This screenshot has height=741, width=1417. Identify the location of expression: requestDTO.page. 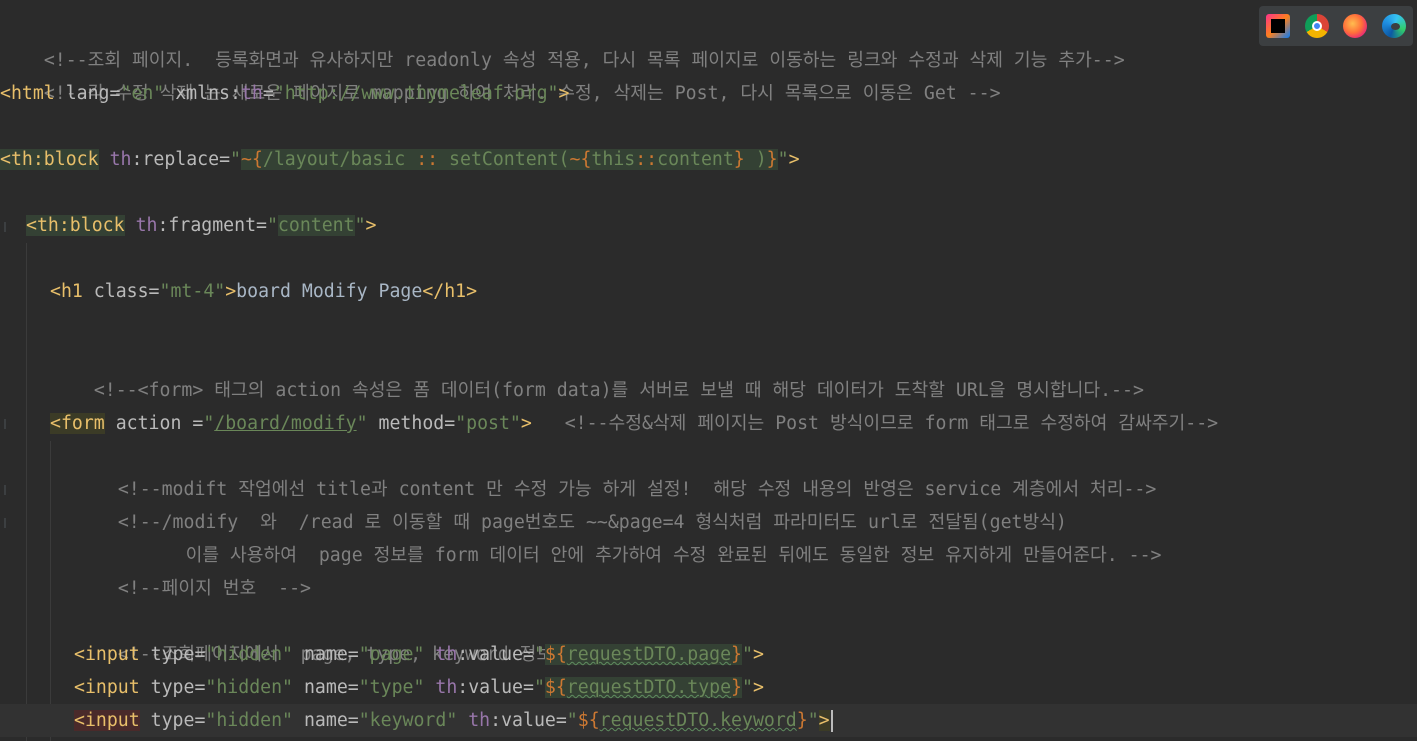
(649, 654).